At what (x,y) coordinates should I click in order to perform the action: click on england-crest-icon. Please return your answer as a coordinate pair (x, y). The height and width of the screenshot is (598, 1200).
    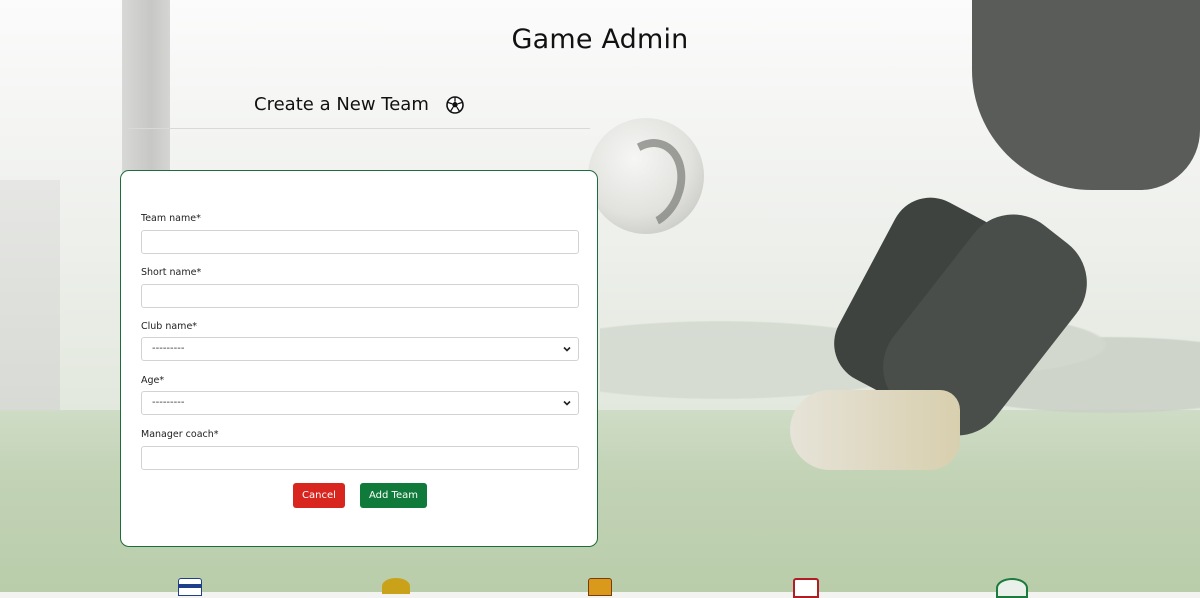
    Looking at the image, I should click on (190, 587).